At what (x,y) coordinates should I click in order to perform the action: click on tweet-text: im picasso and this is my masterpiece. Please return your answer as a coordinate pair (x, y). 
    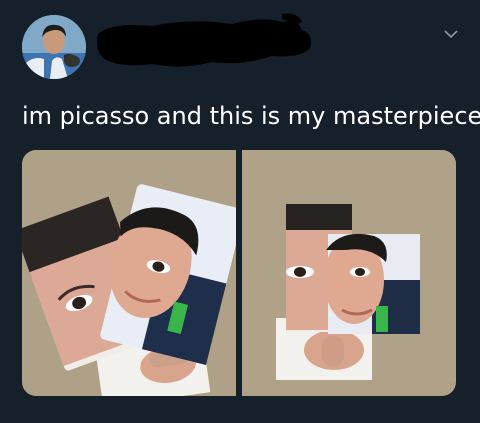
    Looking at the image, I should click on (251, 116).